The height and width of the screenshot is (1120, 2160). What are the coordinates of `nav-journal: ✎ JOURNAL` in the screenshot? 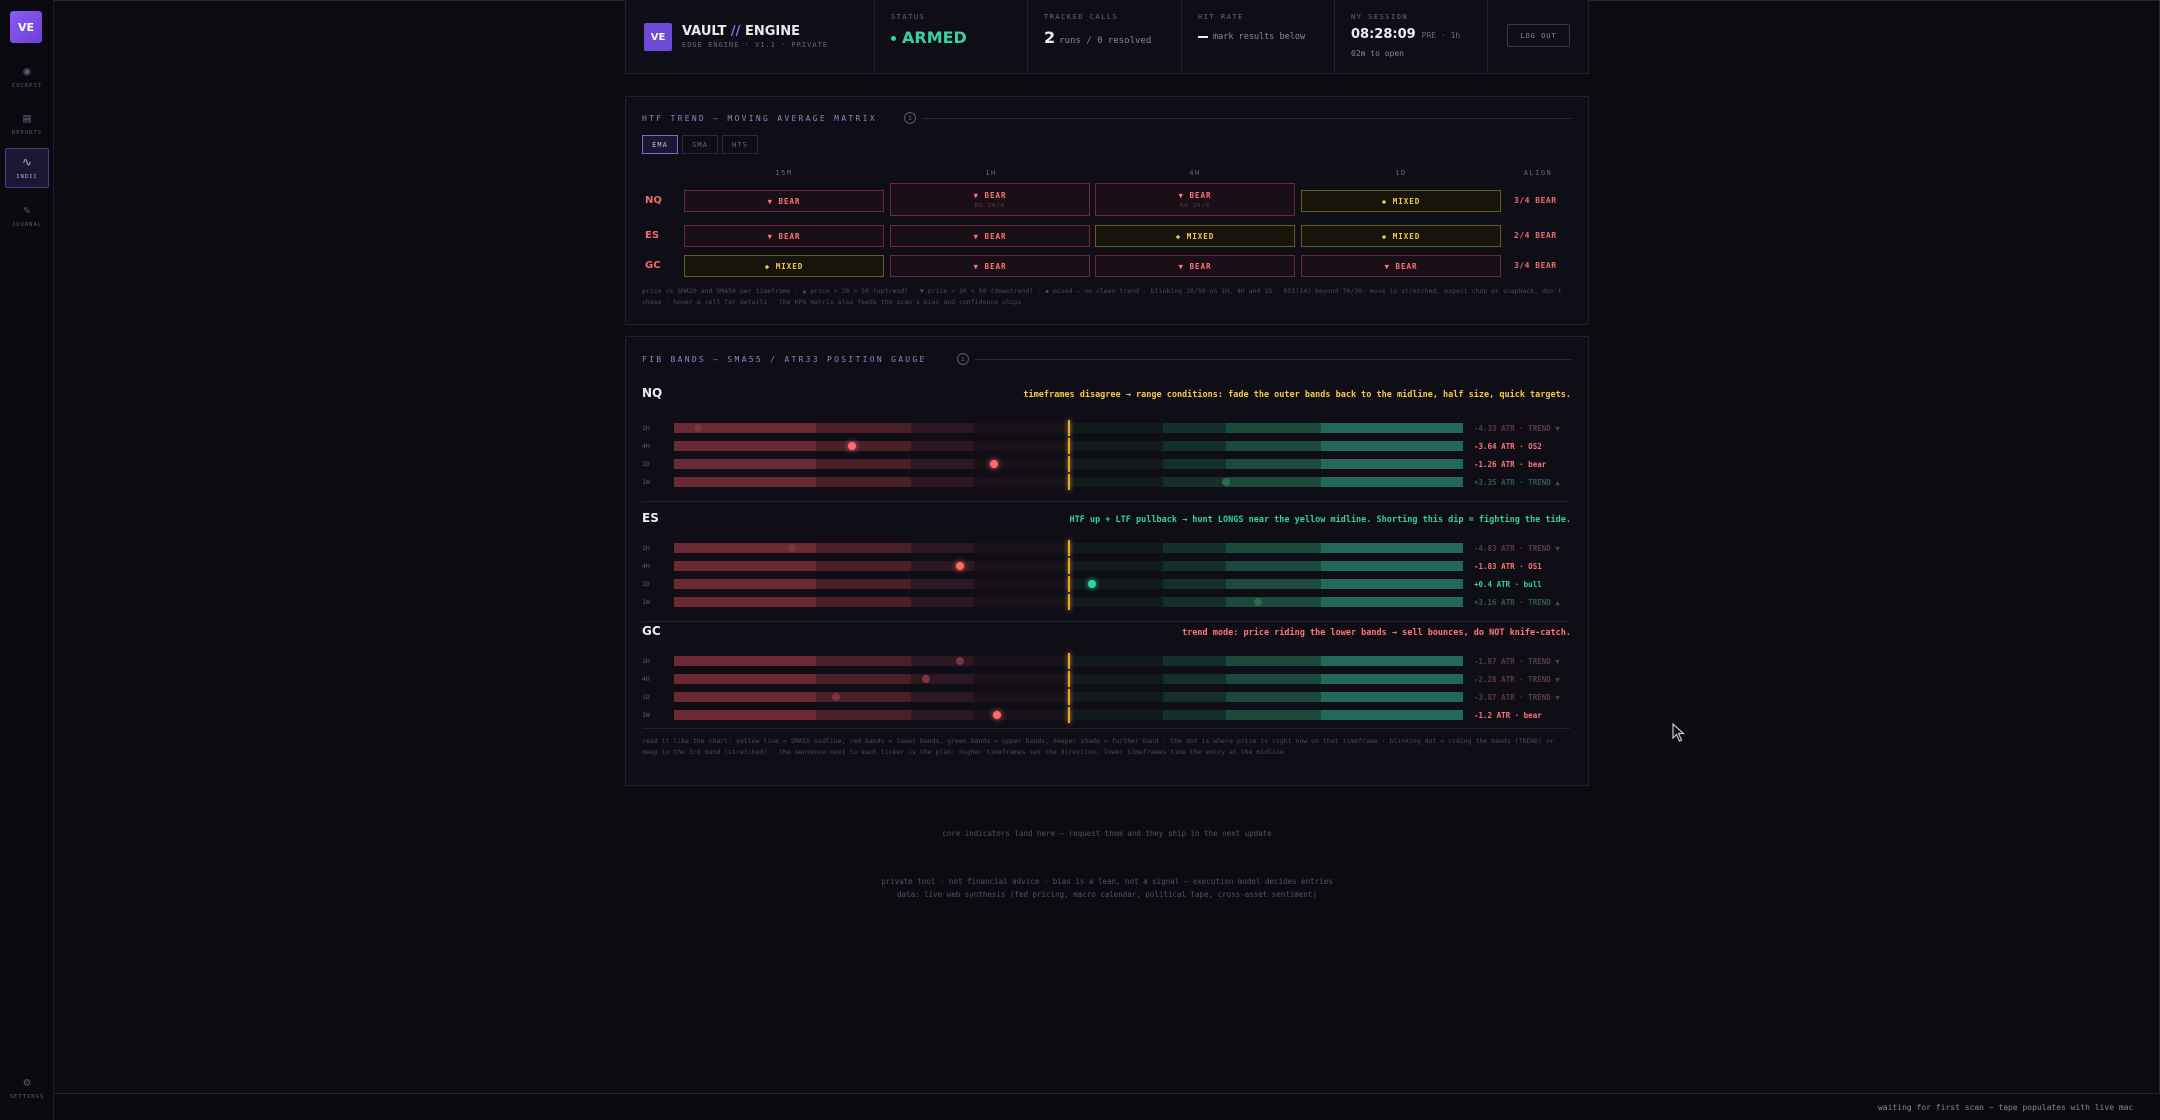 It's located at (27, 216).